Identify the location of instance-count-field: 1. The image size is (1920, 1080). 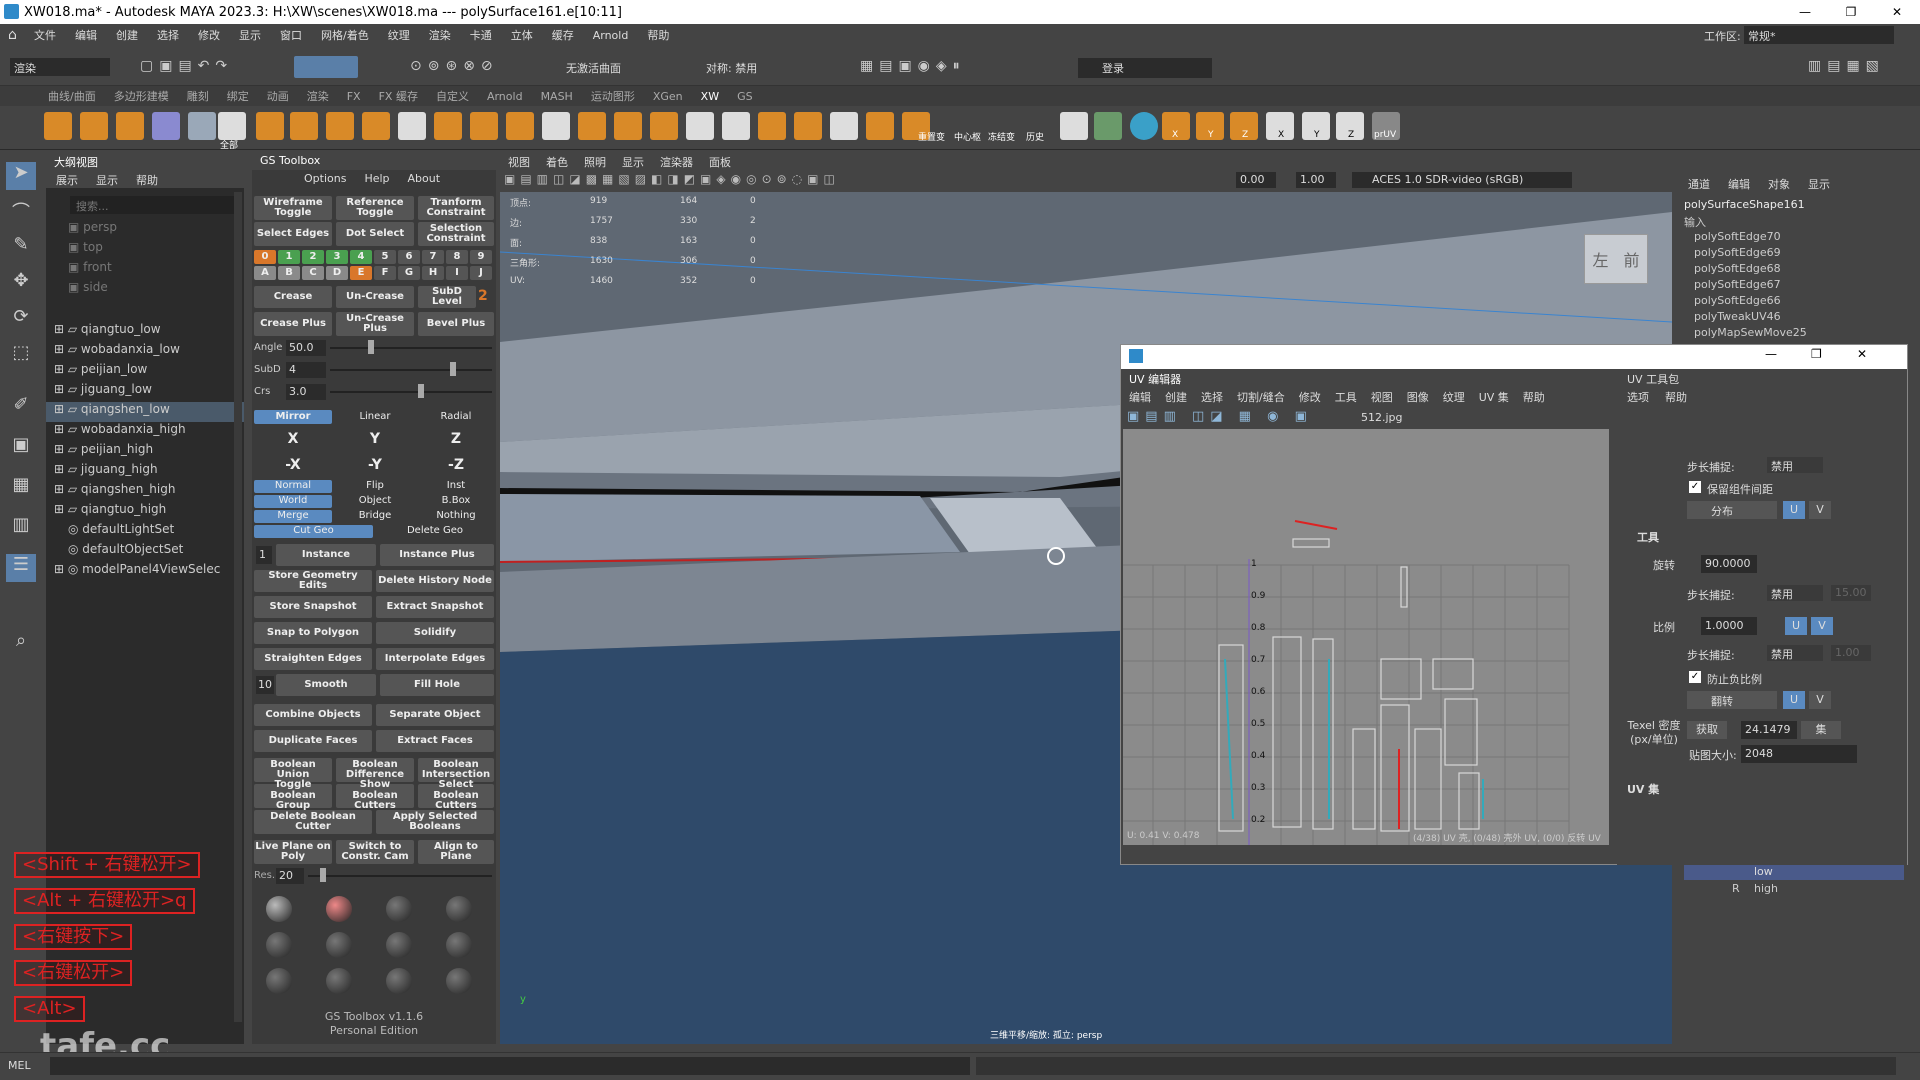
(264, 555).